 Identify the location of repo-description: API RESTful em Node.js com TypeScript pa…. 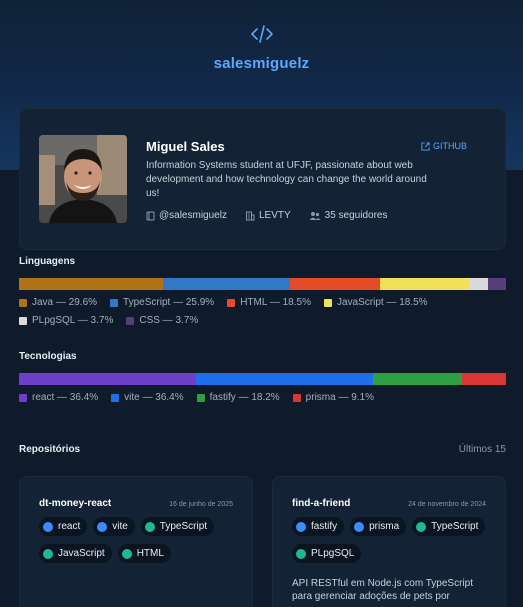
(382, 590).